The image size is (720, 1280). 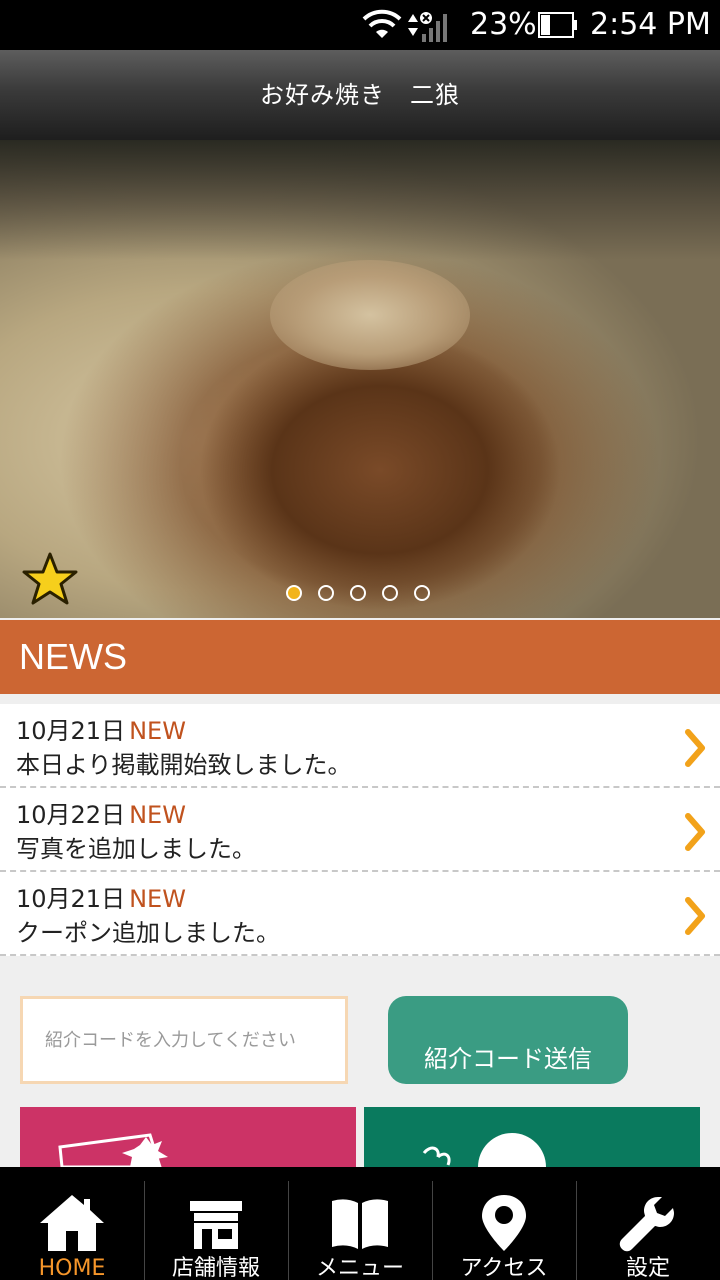 What do you see at coordinates (382, 23) in the screenshot?
I see `wifi-icon` at bounding box center [382, 23].